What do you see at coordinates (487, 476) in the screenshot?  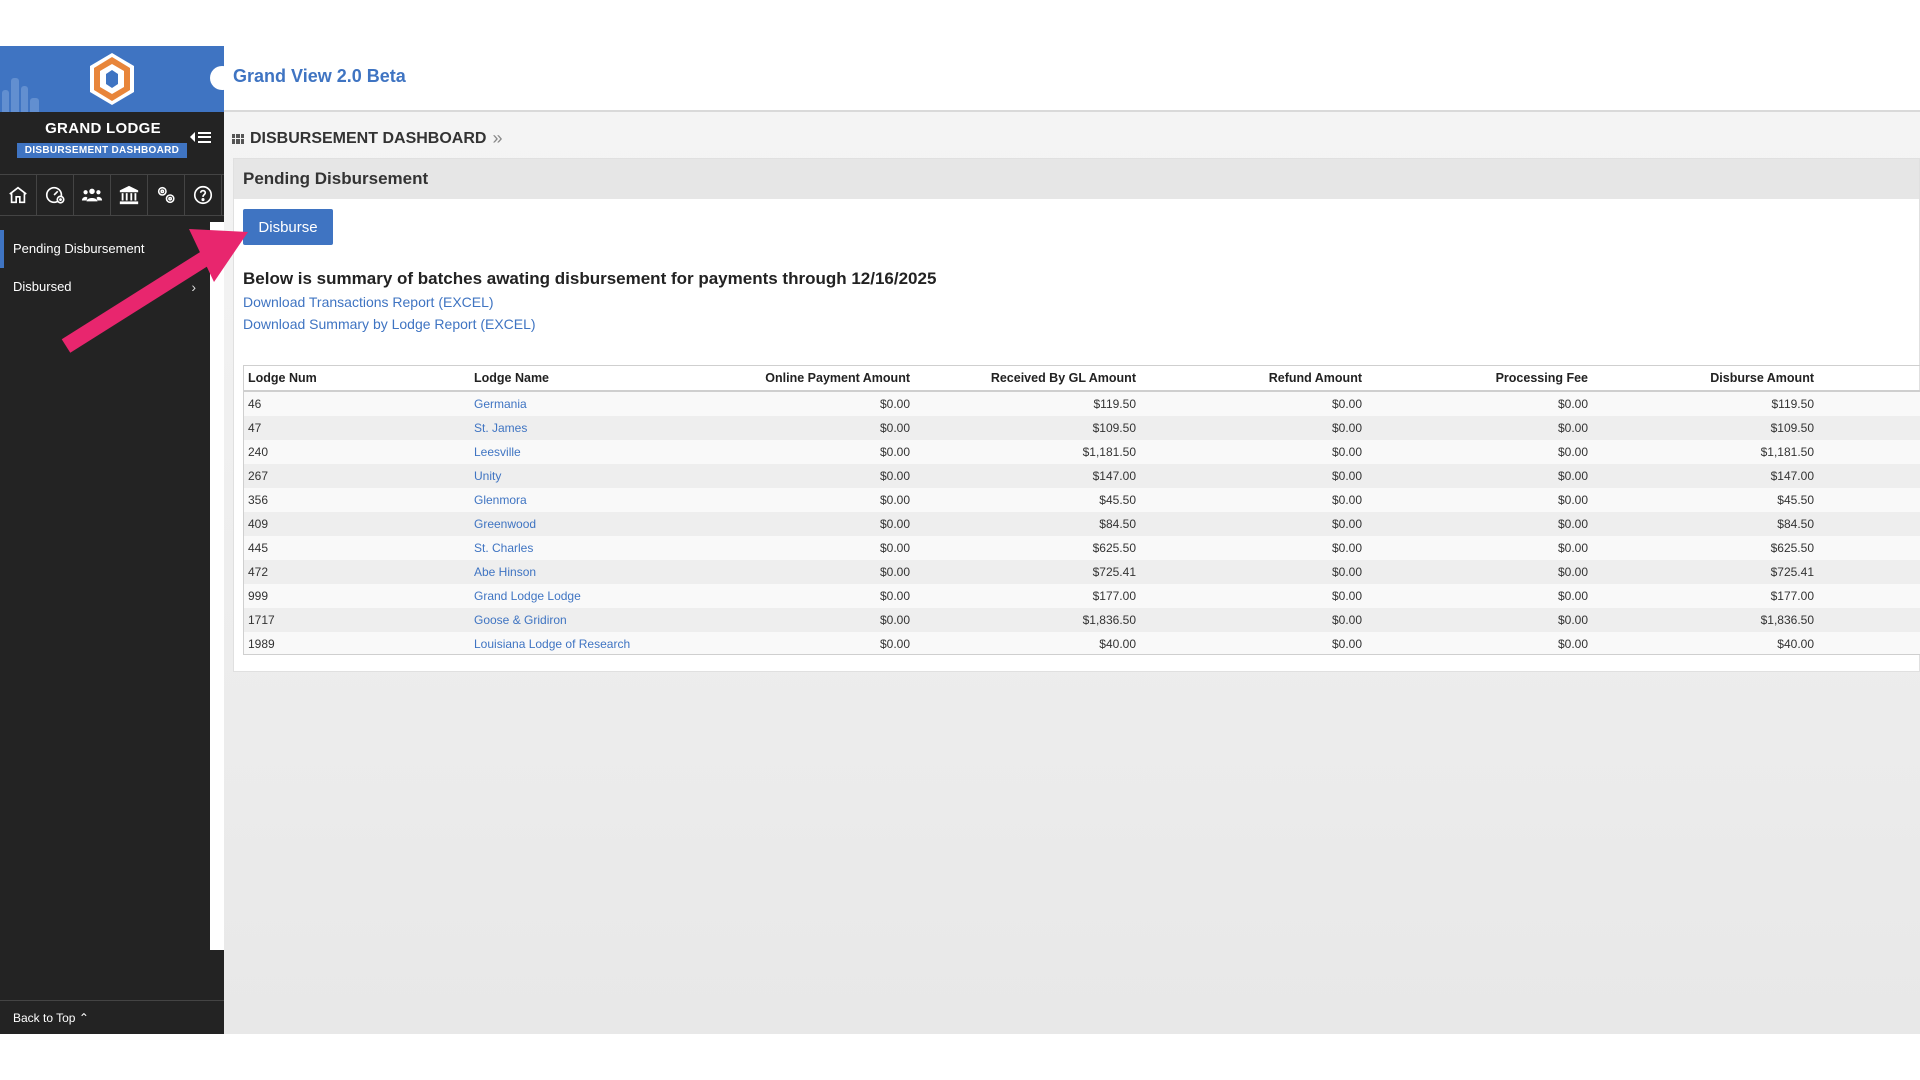 I see `lodge-name-link: Unity` at bounding box center [487, 476].